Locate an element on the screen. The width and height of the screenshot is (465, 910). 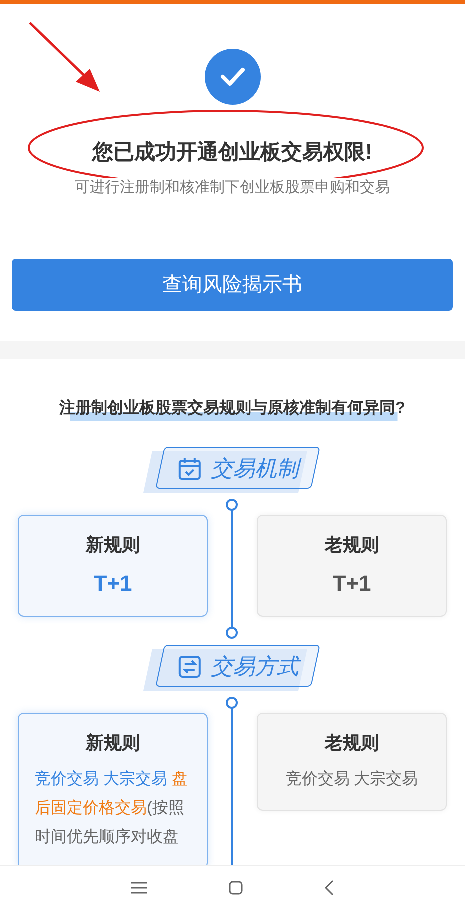
calendar-icon is located at coordinates (189, 468).